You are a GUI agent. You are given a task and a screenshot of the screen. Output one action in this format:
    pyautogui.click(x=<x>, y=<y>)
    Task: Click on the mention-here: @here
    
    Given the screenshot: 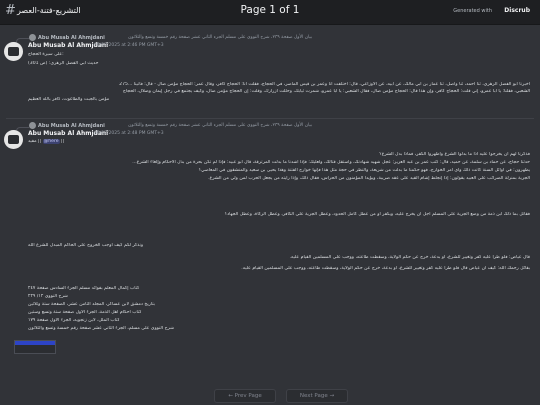 What is the action you would take?
    pyautogui.click(x=51, y=141)
    